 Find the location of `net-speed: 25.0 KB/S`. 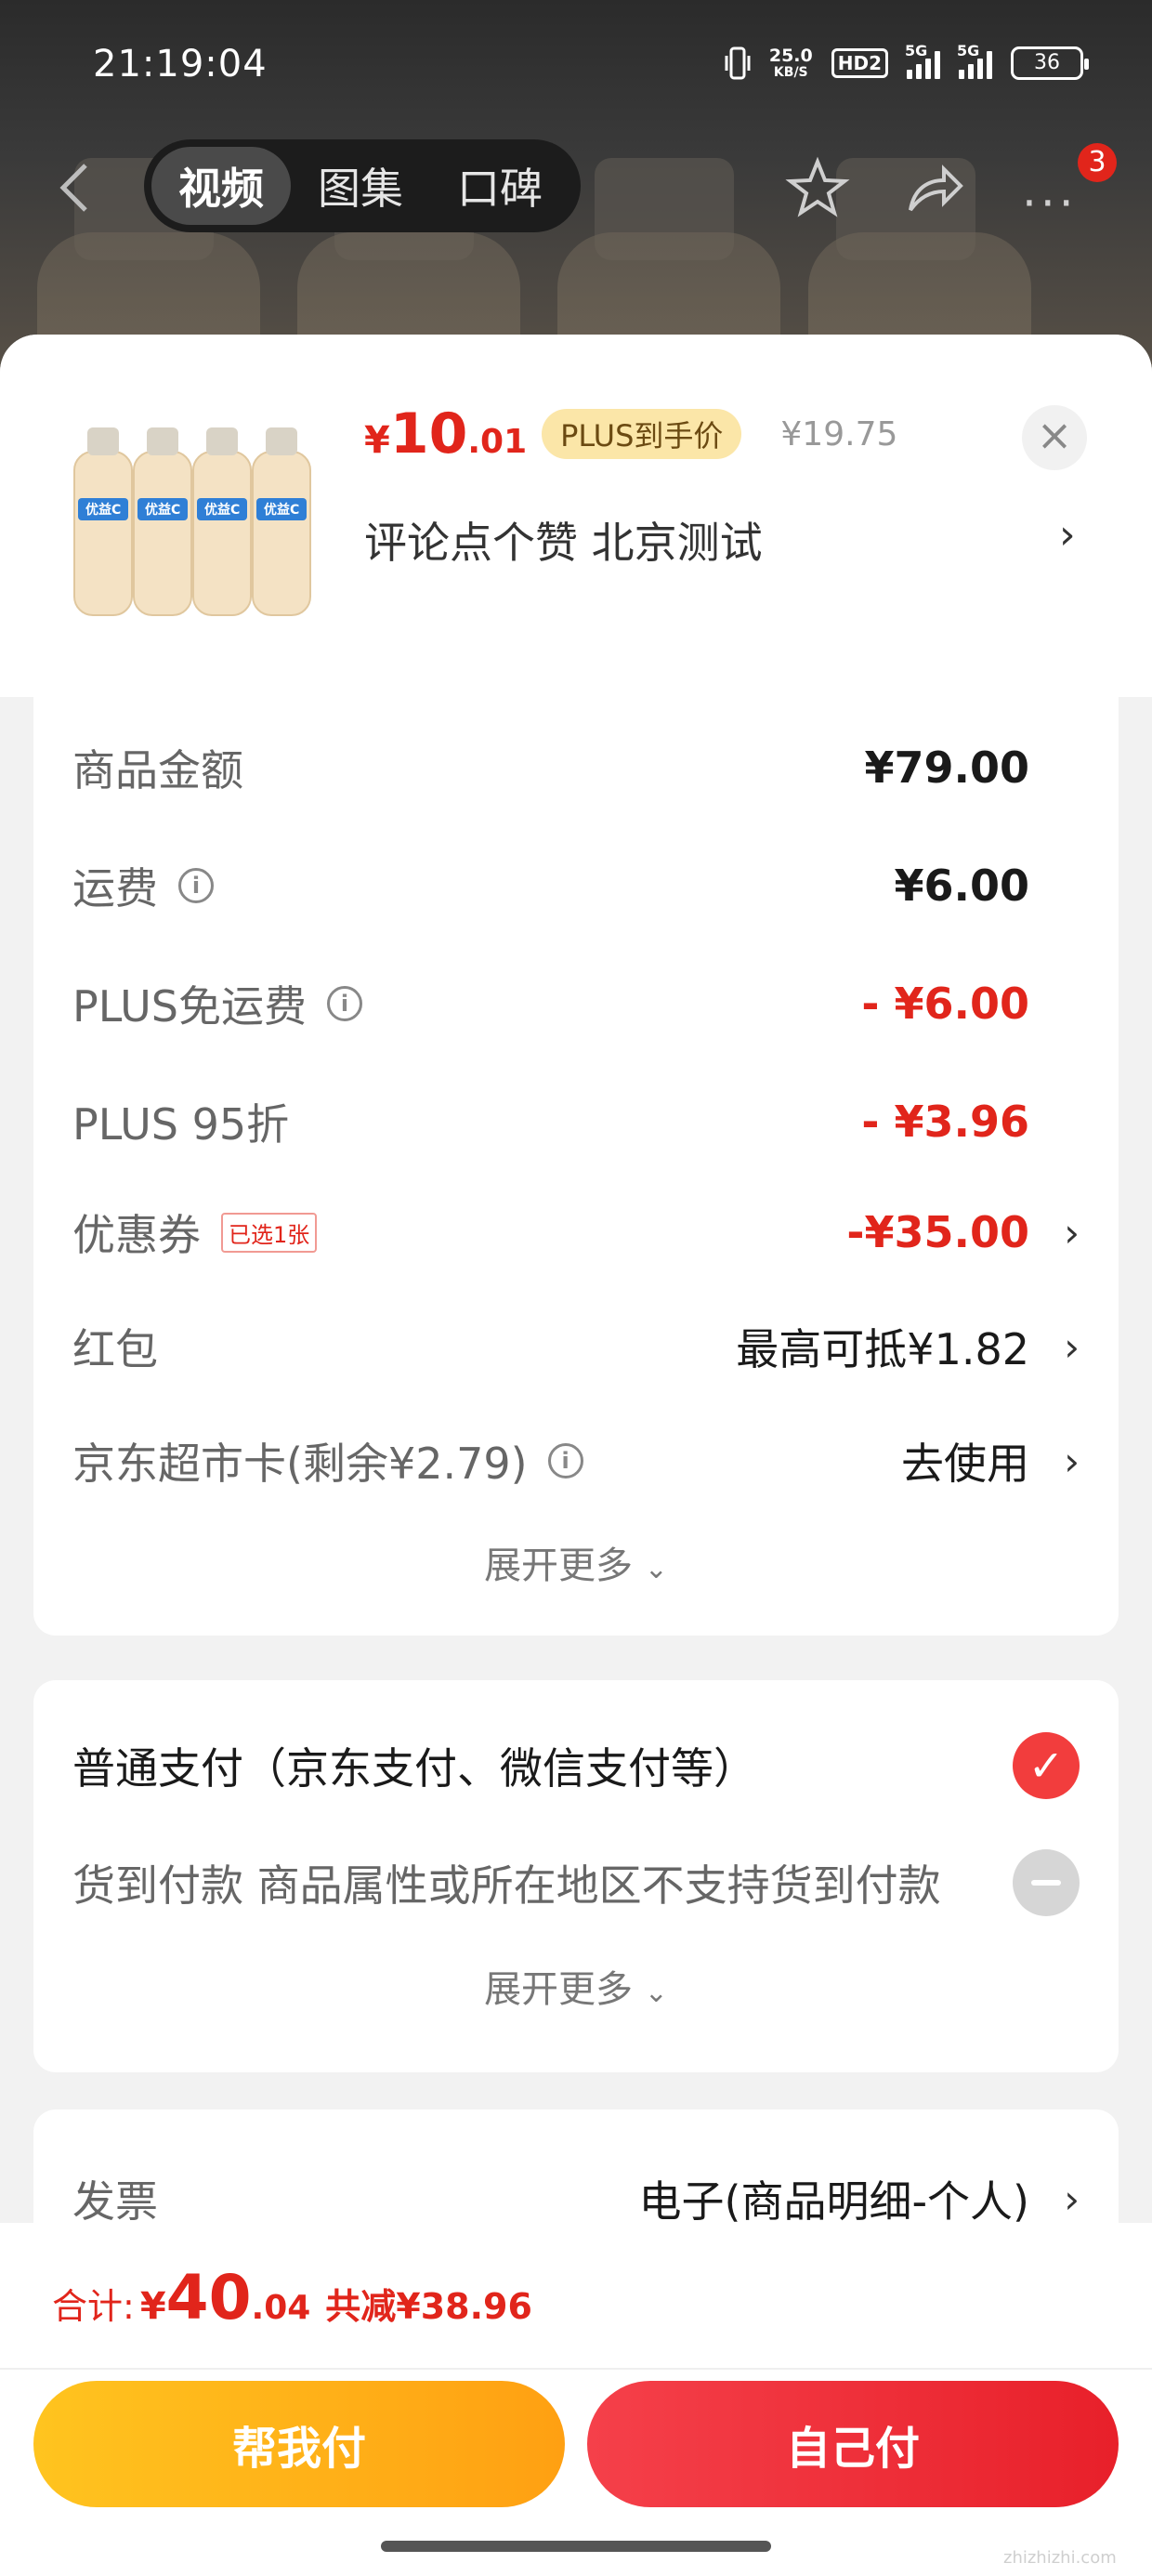

net-speed: 25.0 KB/S is located at coordinates (790, 62).